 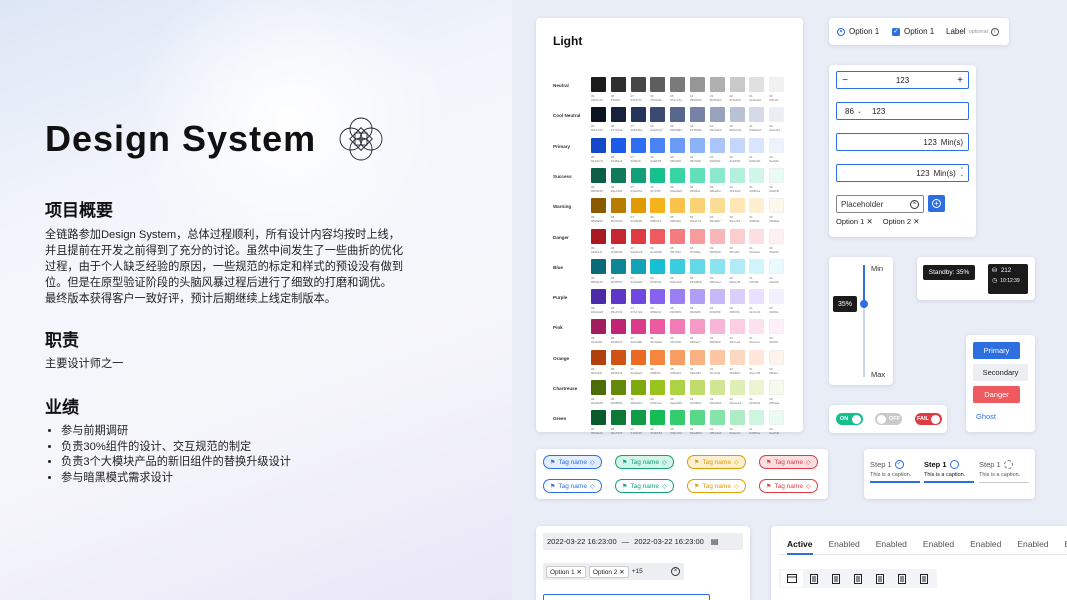 I want to click on switch-on: ON, so click(x=849, y=419).